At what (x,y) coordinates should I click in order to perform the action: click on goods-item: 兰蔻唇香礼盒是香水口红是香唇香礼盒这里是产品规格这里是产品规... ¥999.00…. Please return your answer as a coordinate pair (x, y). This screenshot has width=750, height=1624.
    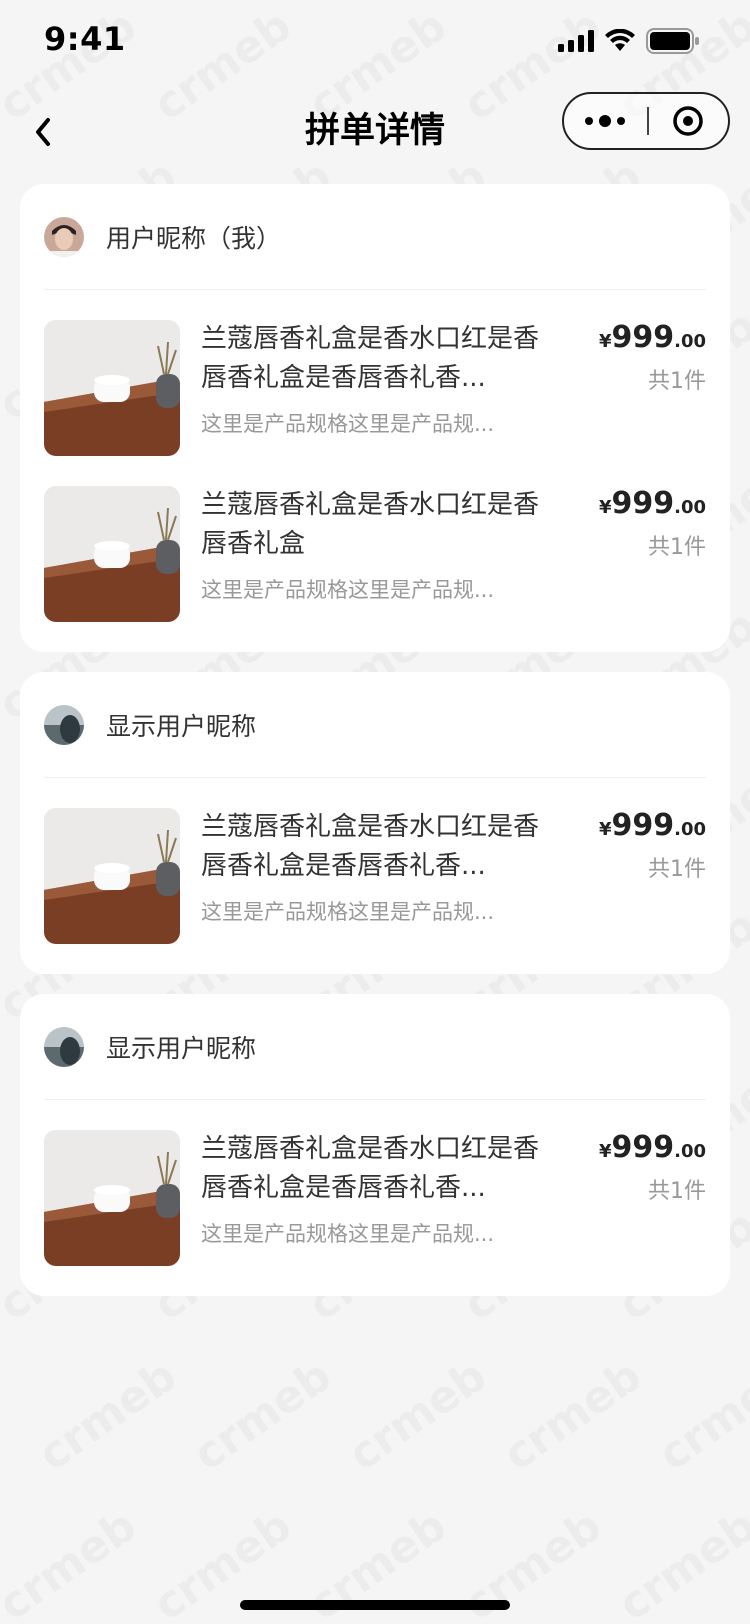
    Looking at the image, I should click on (375, 569).